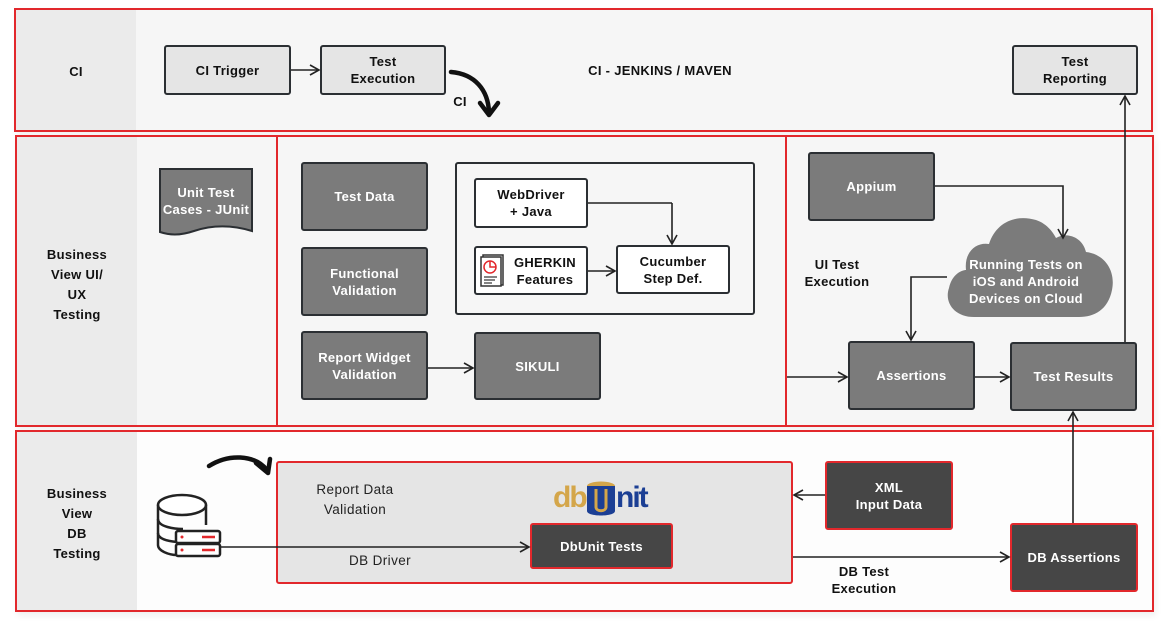 This screenshot has width=1170, height=635. What do you see at coordinates (1074, 557) in the screenshot?
I see `db-assertions-box: DB Assertions` at bounding box center [1074, 557].